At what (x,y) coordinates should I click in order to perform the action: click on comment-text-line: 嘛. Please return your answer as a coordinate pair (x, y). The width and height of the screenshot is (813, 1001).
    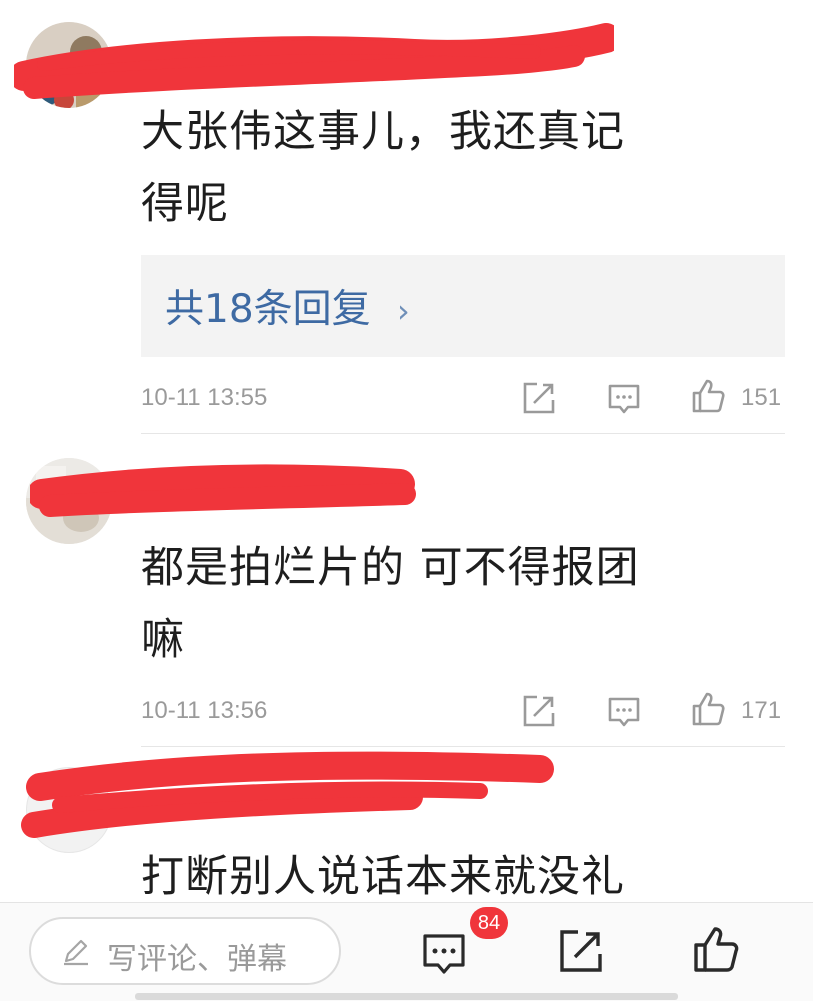
    Looking at the image, I should click on (163, 640).